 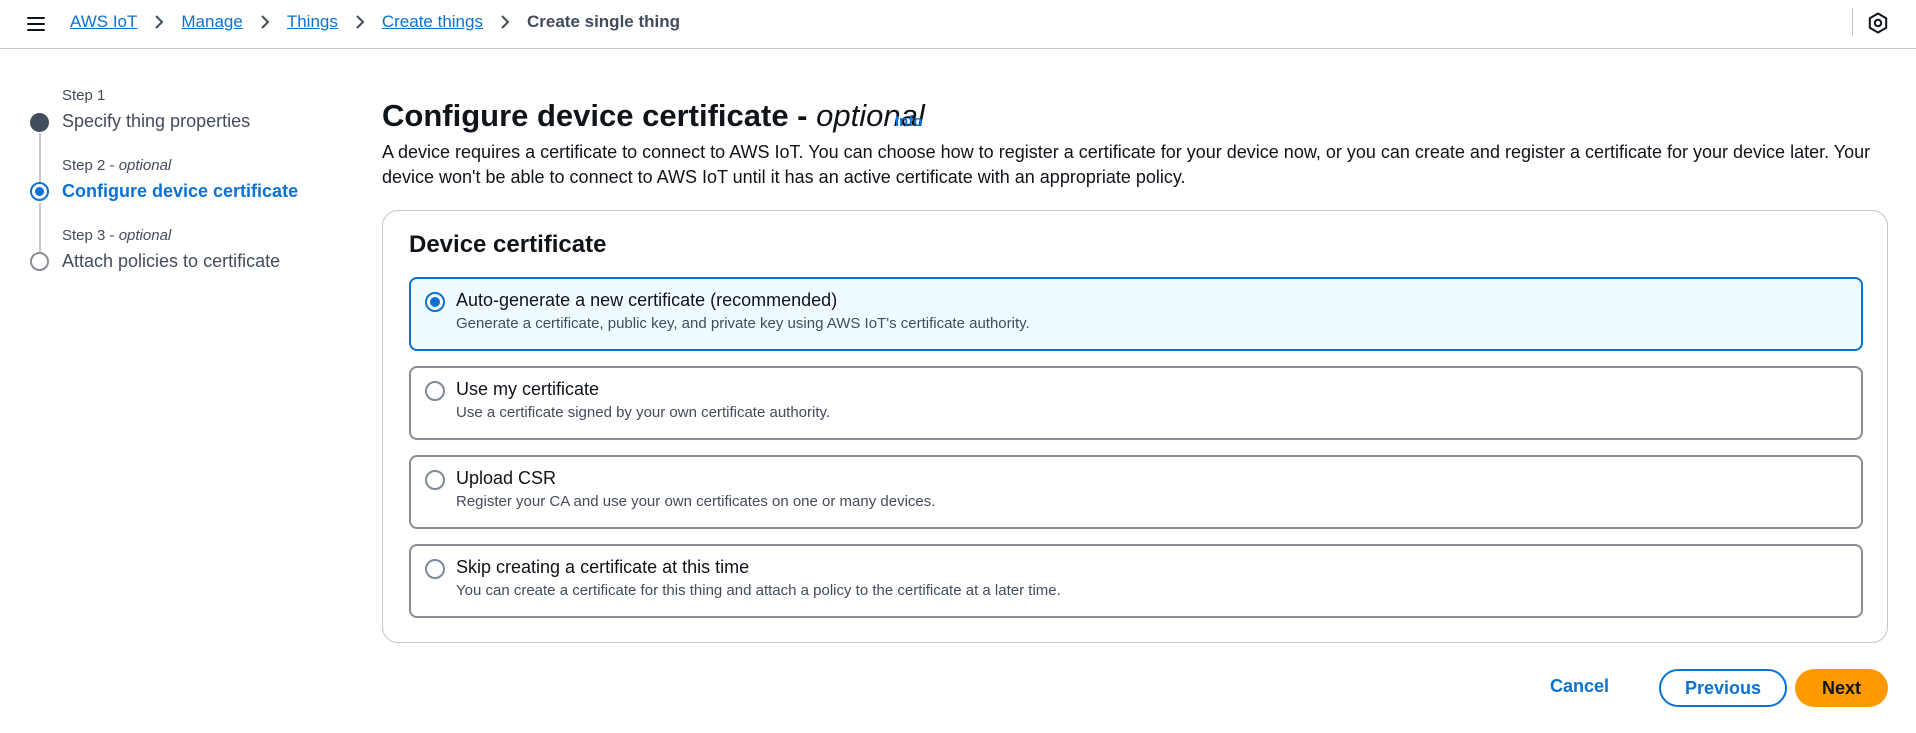 I want to click on step-pending-dot-icon, so click(x=39, y=261).